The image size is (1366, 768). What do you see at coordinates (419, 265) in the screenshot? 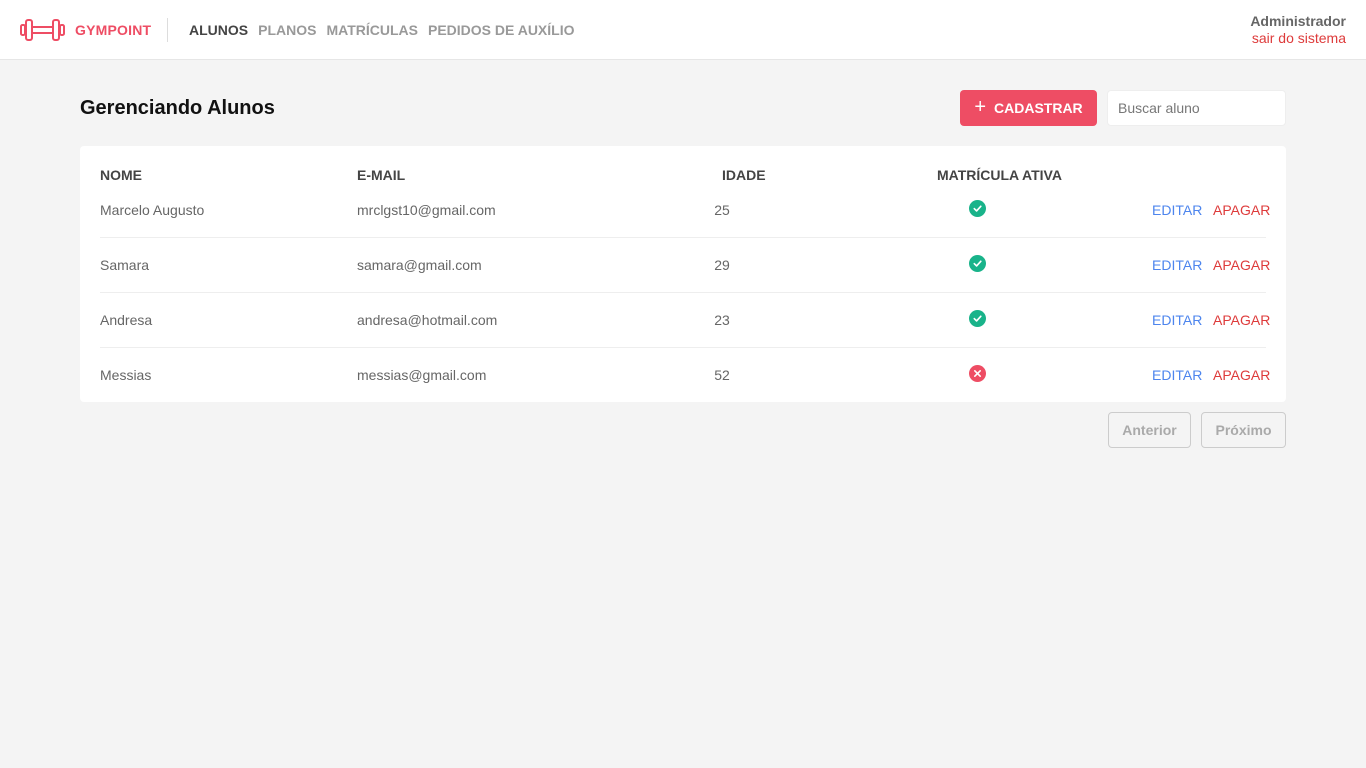
I see `student-email: samara@gmail.com` at bounding box center [419, 265].